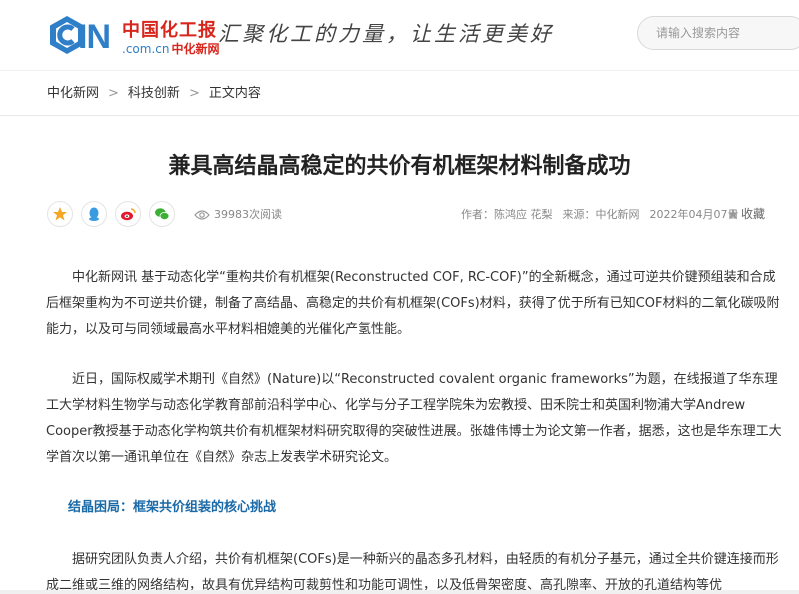 This screenshot has height=594, width=799. I want to click on header-divider, so click(399, 70).